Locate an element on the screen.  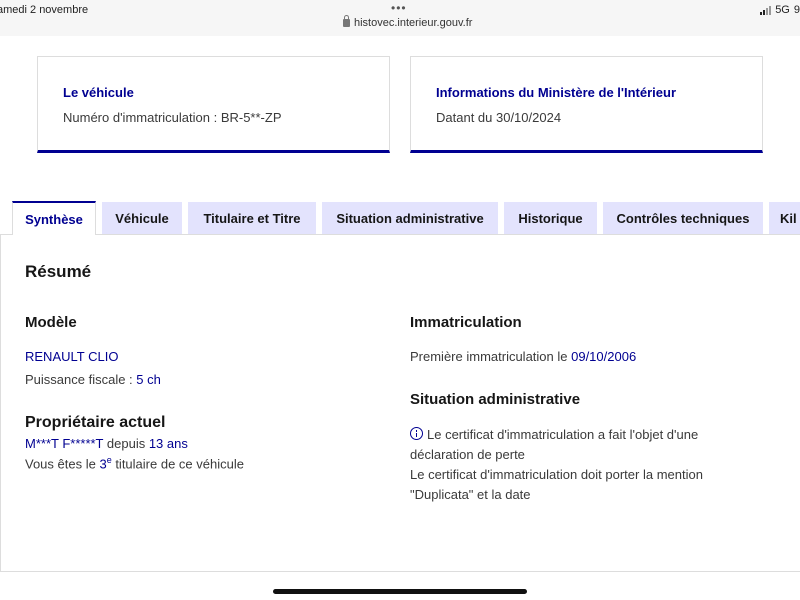
owner-name: M***T F*****T depuis 13 ans is located at coordinates (106, 443).